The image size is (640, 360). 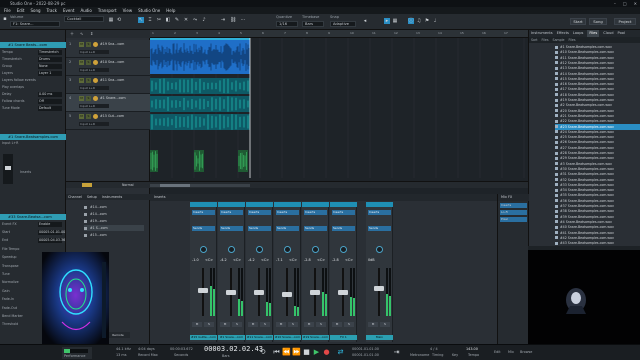 I want to click on mixer-channel-strip: Inserts Sends -1.0 <C> M S #15 Gutte...com, so click(x=203, y=272).